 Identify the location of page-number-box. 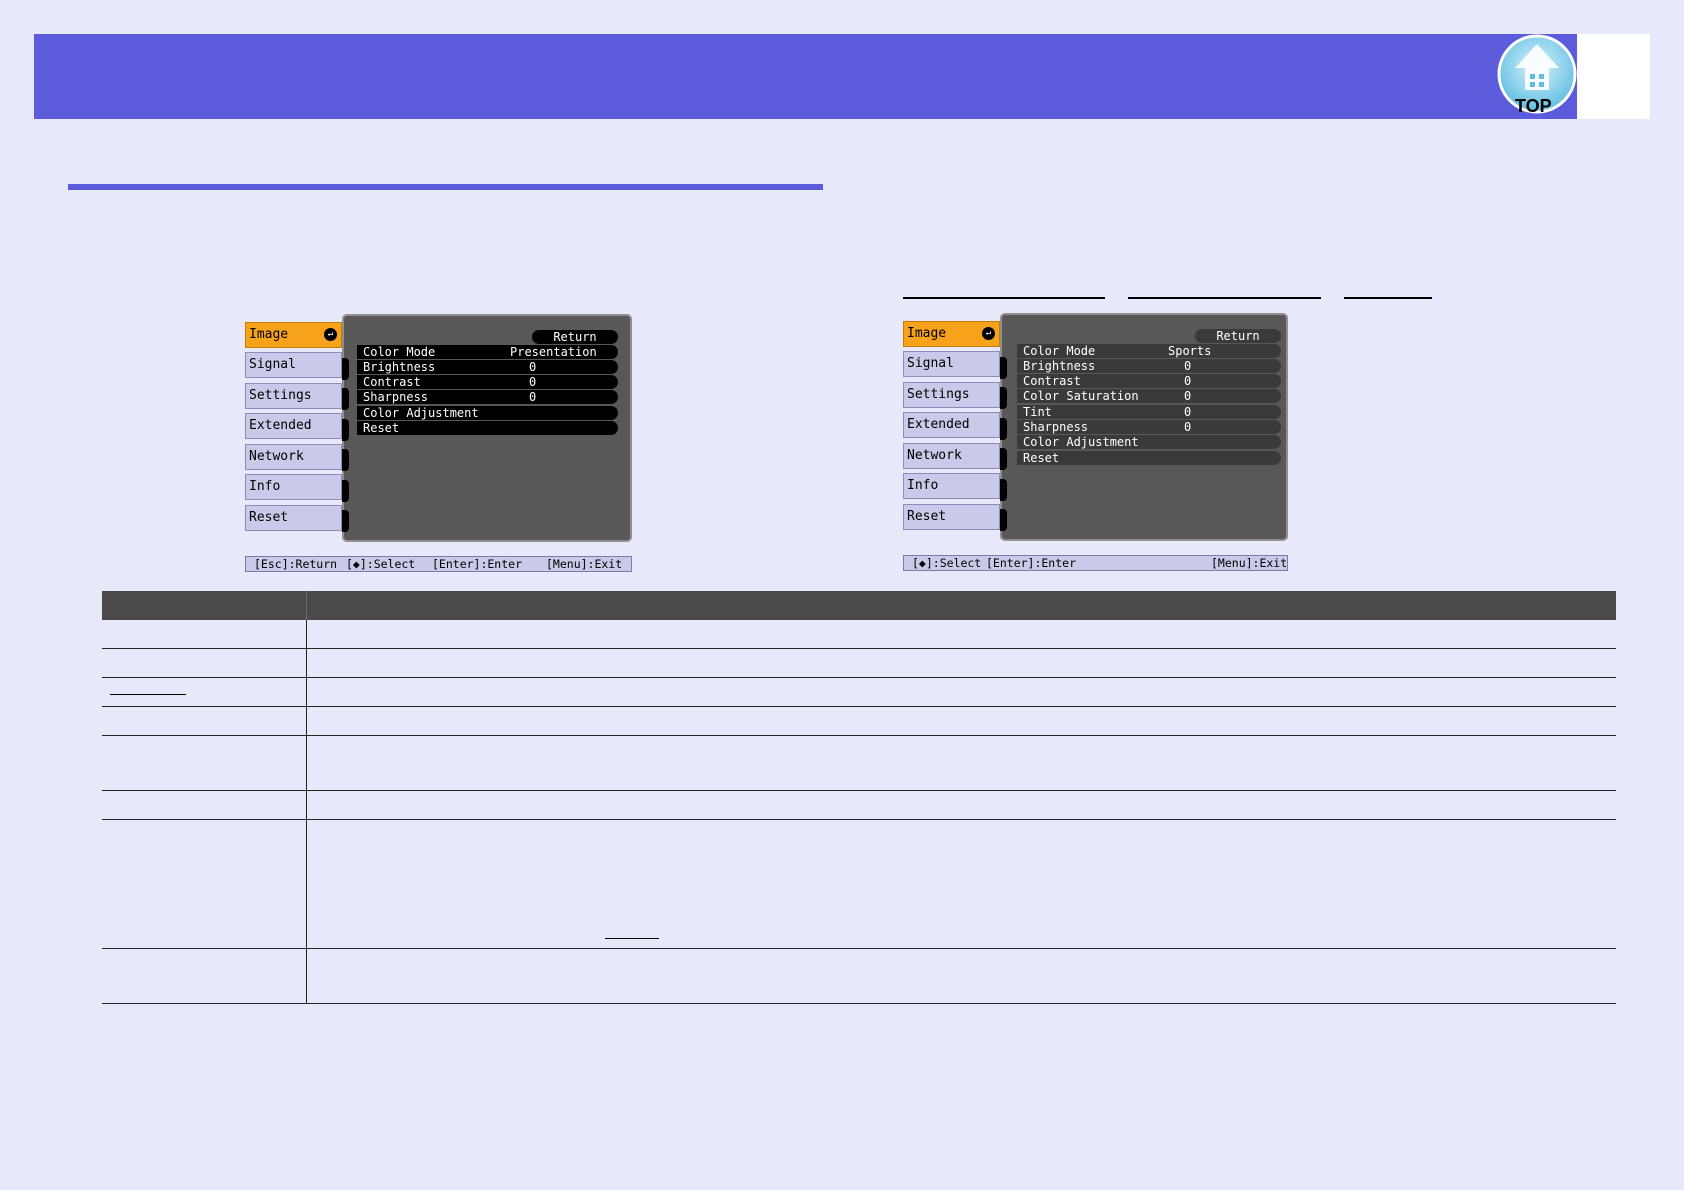
(1613, 76).